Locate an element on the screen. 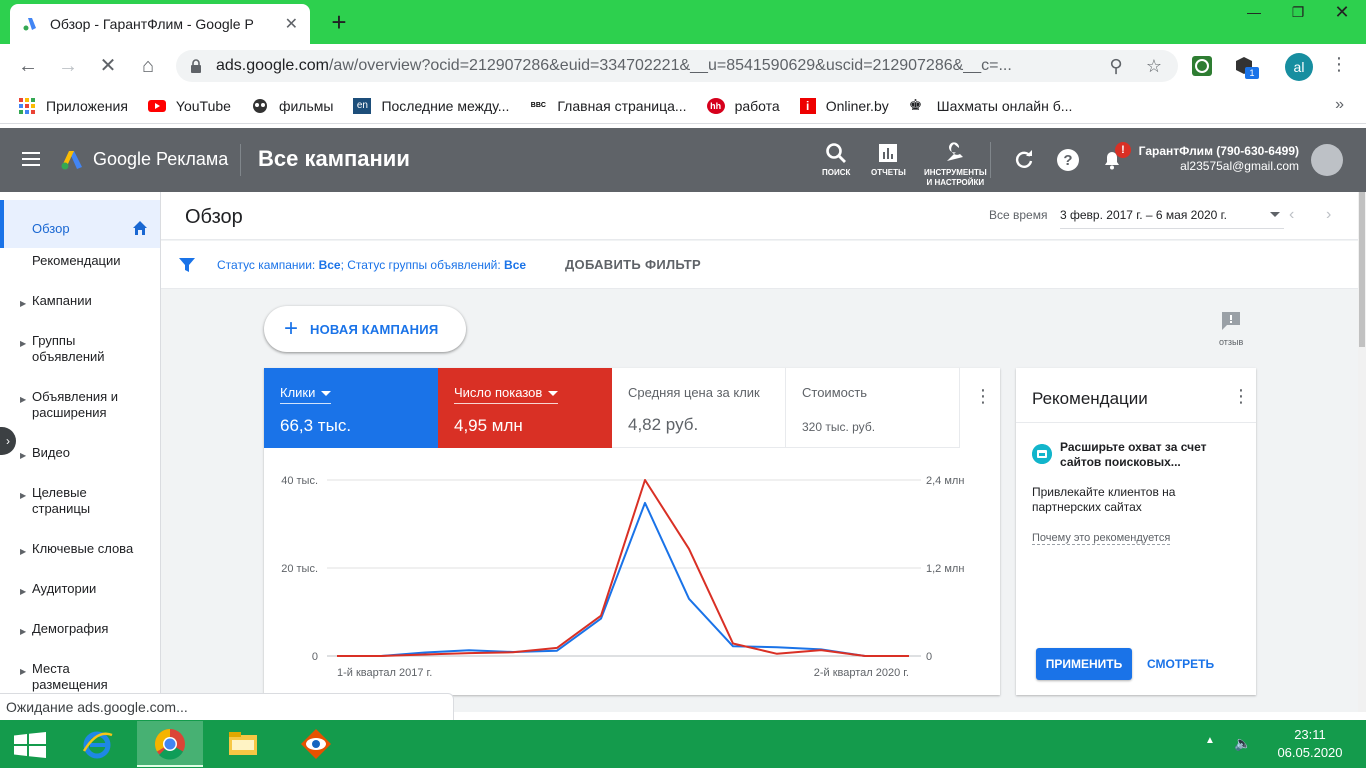 The height and width of the screenshot is (768, 1366). hamburger-menu-icon is located at coordinates (31, 159).